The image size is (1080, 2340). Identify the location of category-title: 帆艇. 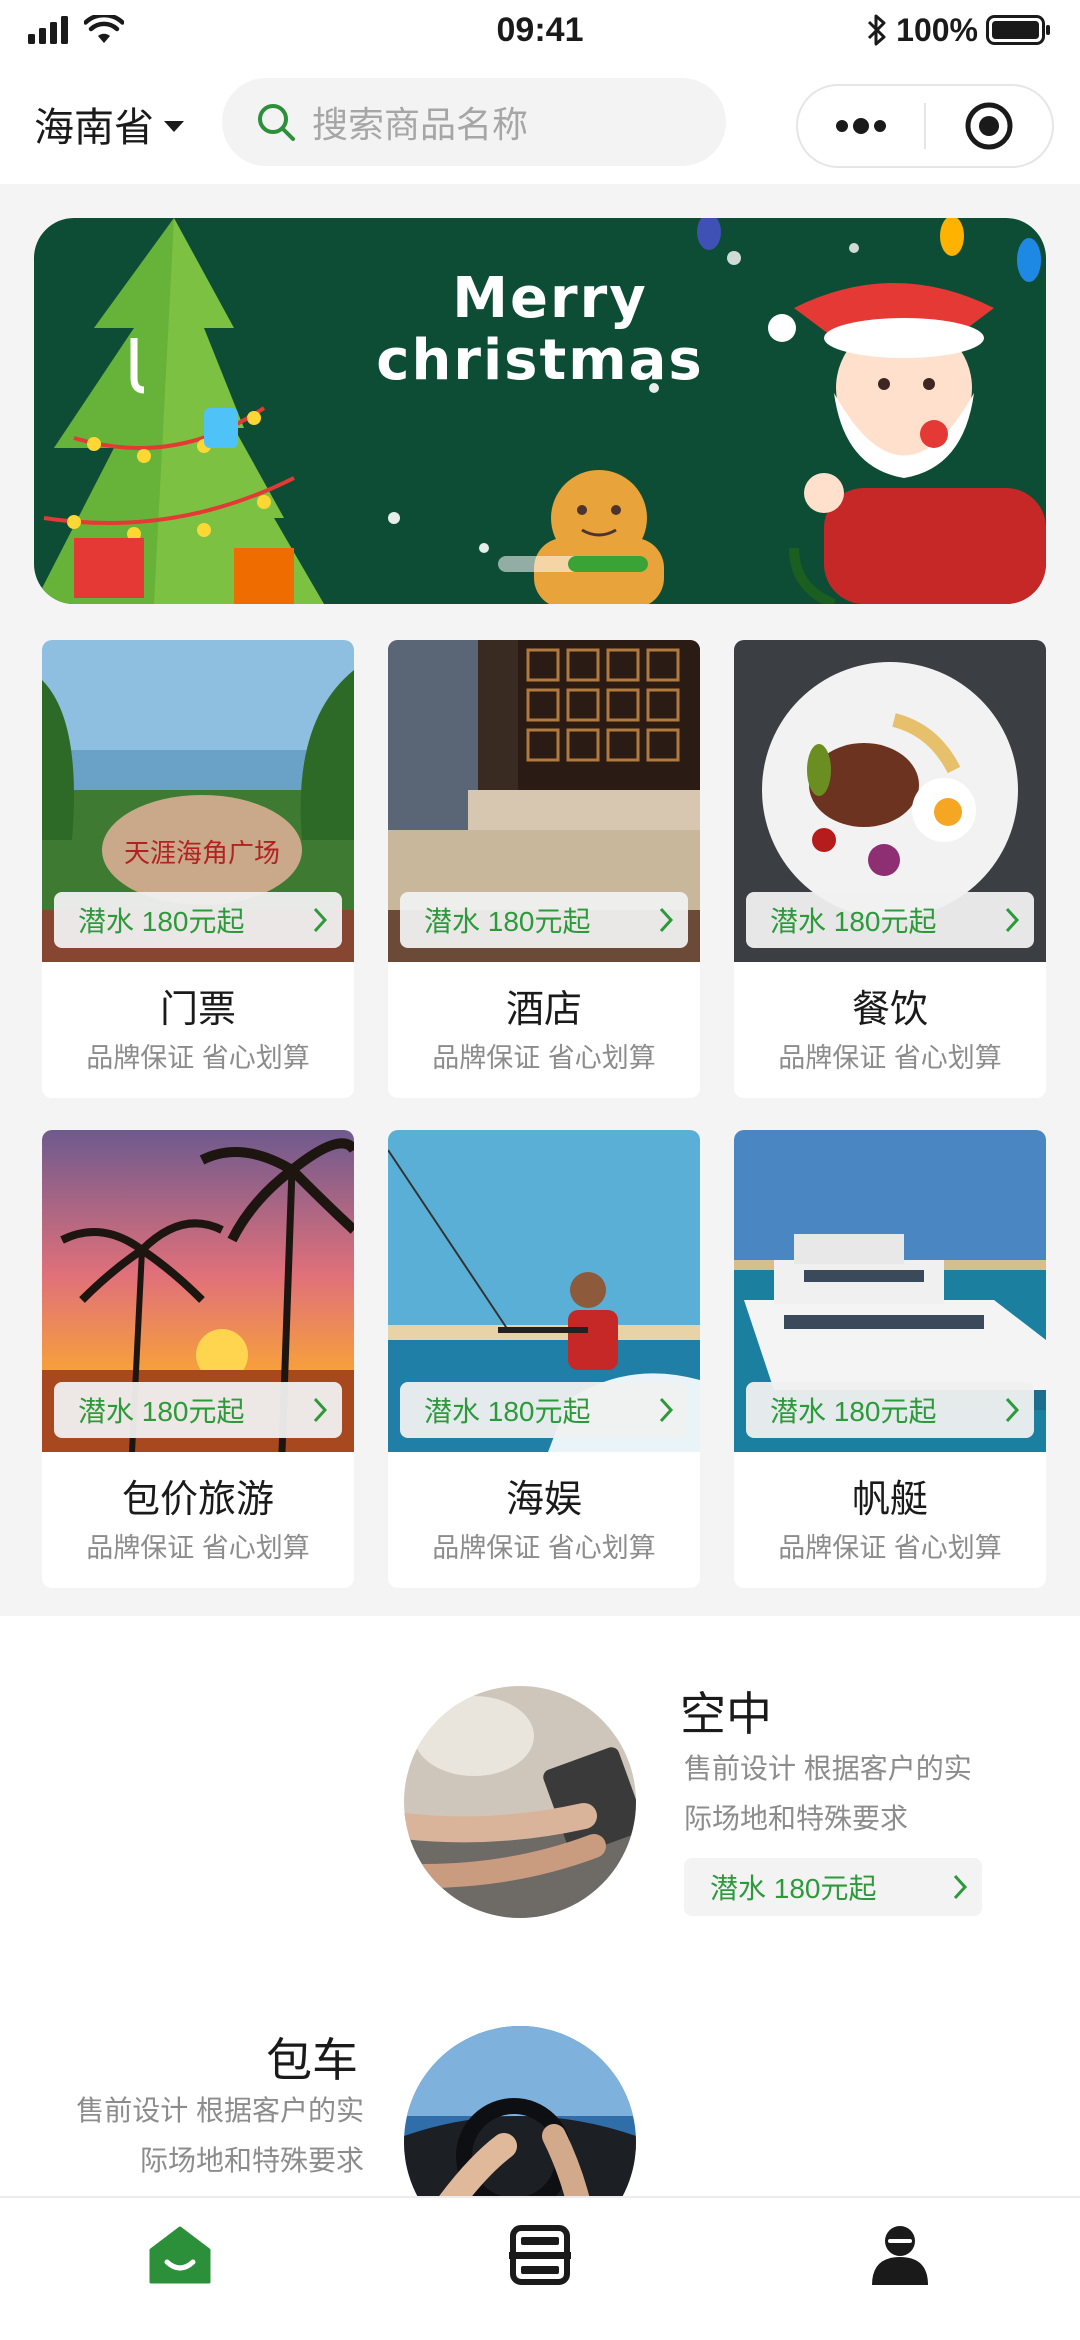
(889, 1500).